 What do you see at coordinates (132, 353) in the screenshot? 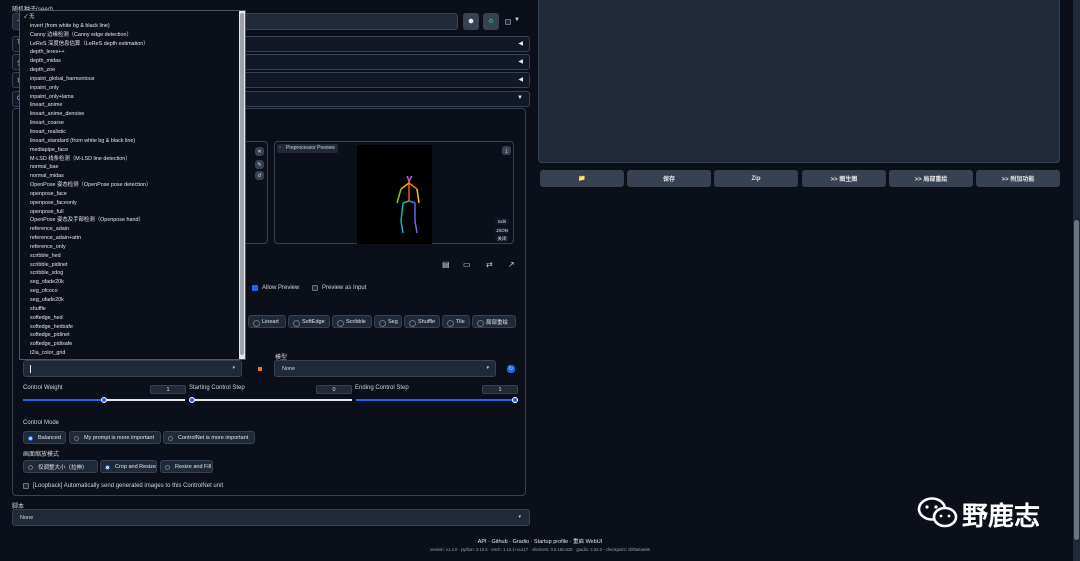
I see `preprocessor-option: t2ia_color_grid` at bounding box center [132, 353].